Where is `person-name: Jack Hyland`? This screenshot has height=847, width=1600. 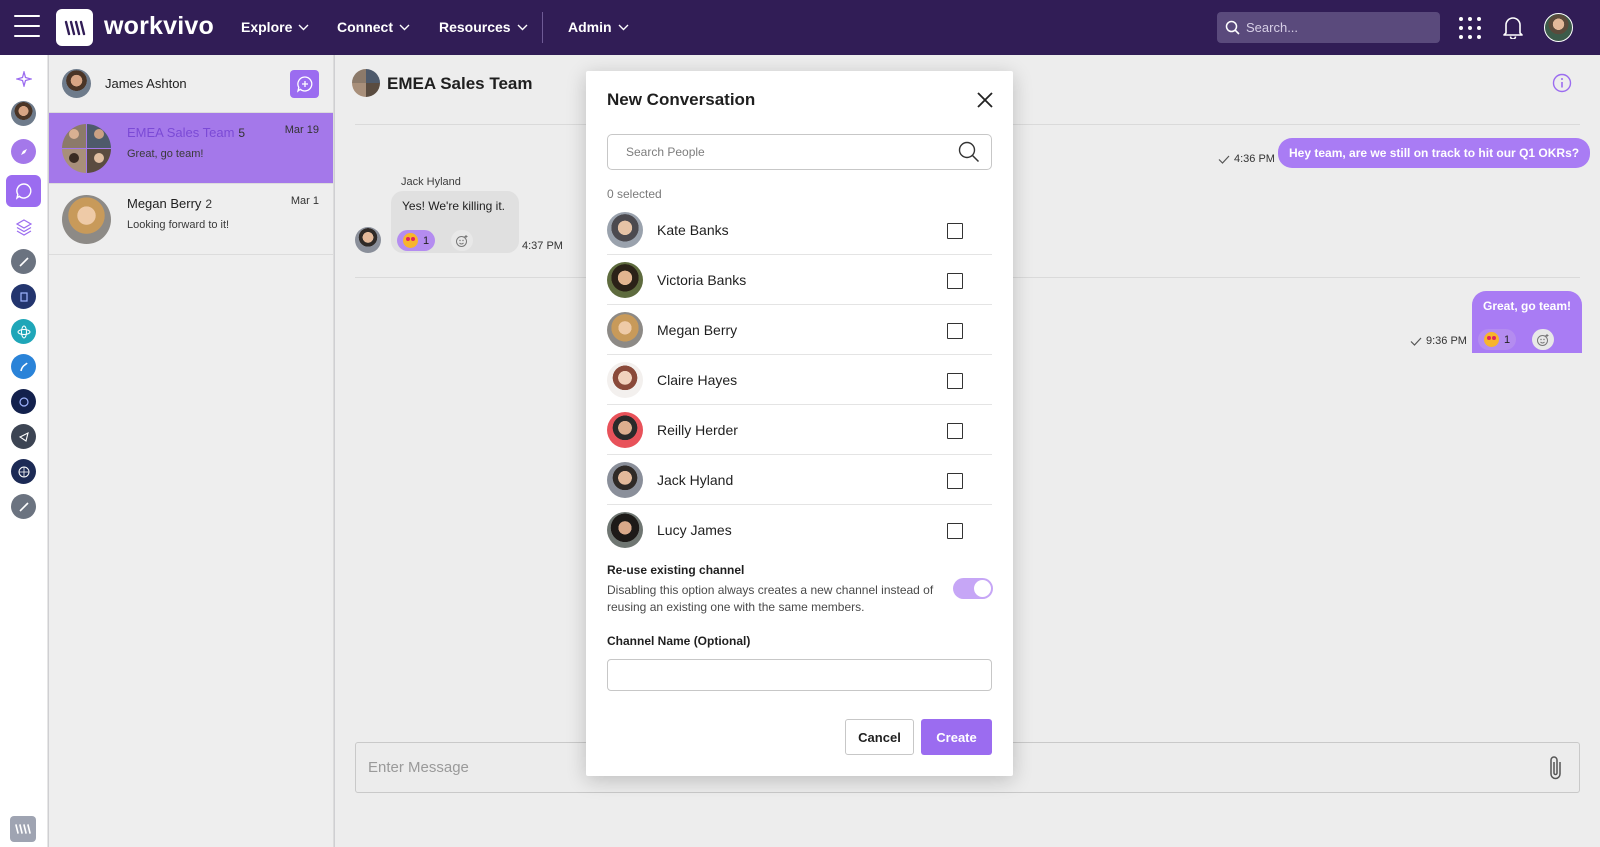 person-name: Jack Hyland is located at coordinates (695, 480).